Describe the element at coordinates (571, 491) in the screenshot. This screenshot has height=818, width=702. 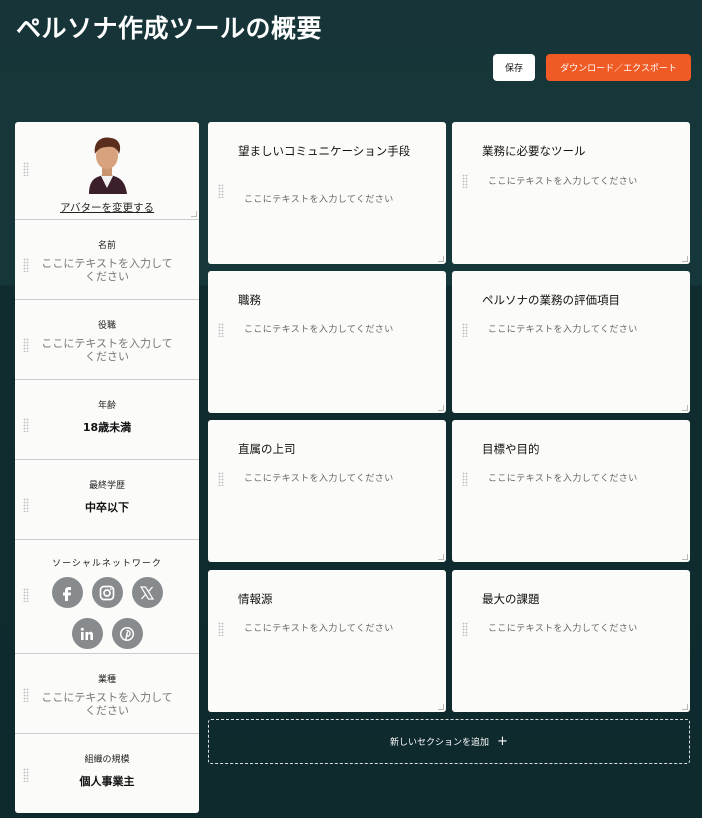
I see `card-goals: 目標や目的 ここにテキストを入力してください` at that location.